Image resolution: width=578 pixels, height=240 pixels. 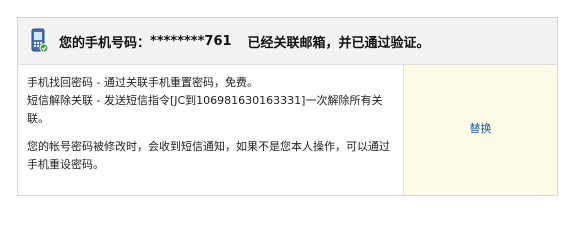 I want to click on binding-status-text: 已经关联邮箱，并已通过验证。, so click(x=338, y=43).